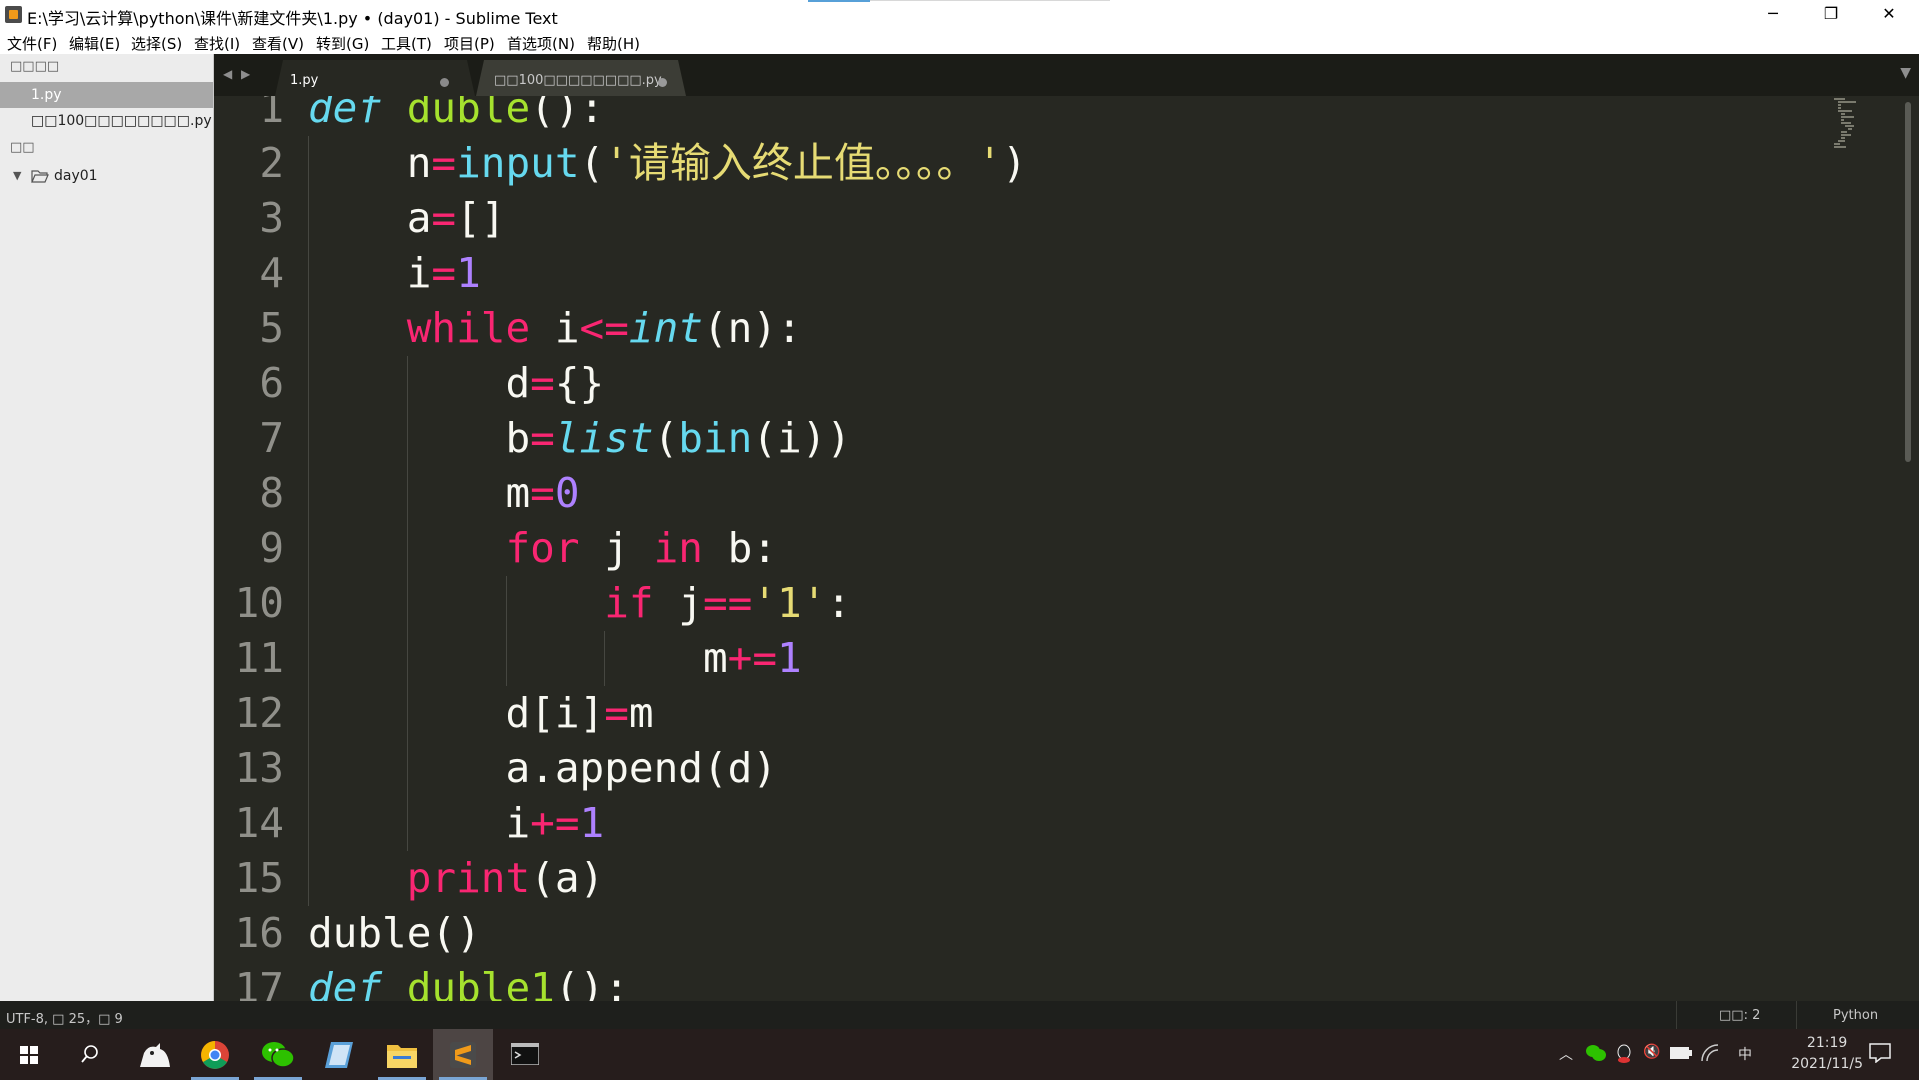  Describe the element at coordinates (259, 713) in the screenshot. I see `line-number: 12` at that location.